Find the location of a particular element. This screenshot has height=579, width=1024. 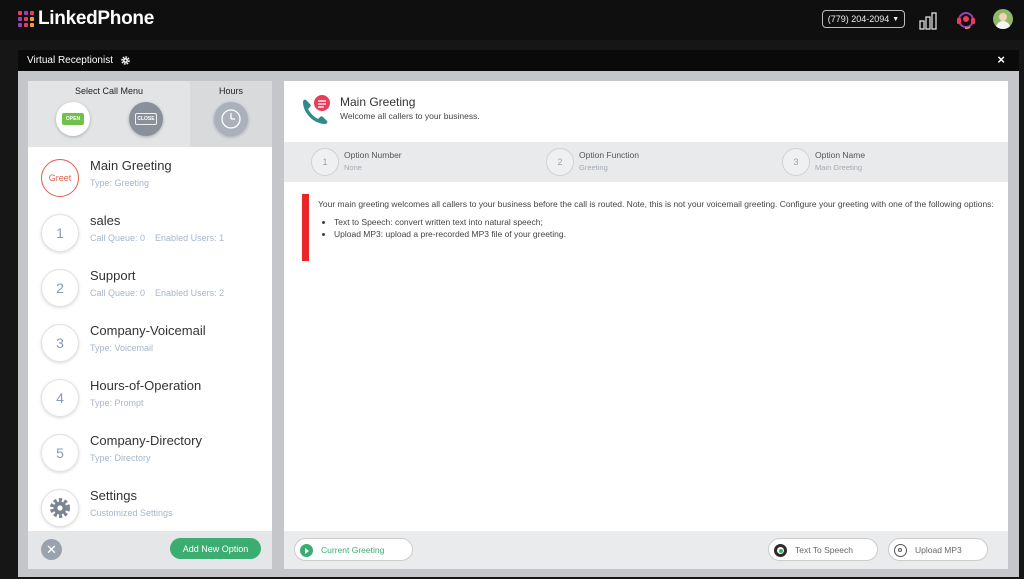

option-hours-of-operation: 4 Hours-of-Operation Type: Prompt is located at coordinates (150, 394).